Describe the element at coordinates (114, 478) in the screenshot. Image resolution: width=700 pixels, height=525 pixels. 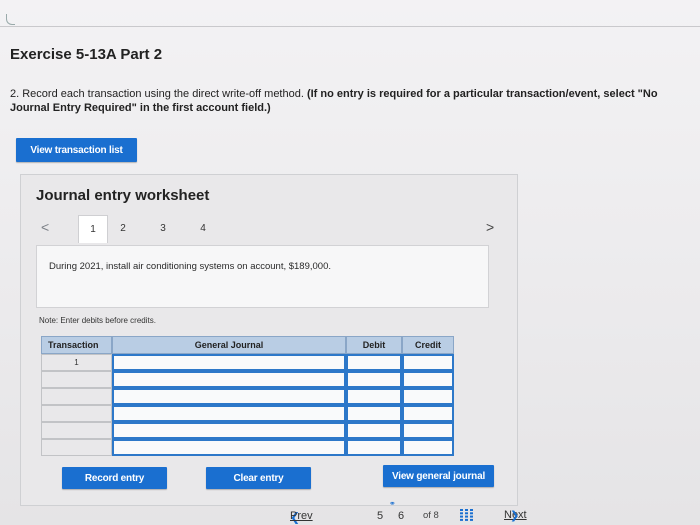
I see `record-entry-button: Record entry` at that location.